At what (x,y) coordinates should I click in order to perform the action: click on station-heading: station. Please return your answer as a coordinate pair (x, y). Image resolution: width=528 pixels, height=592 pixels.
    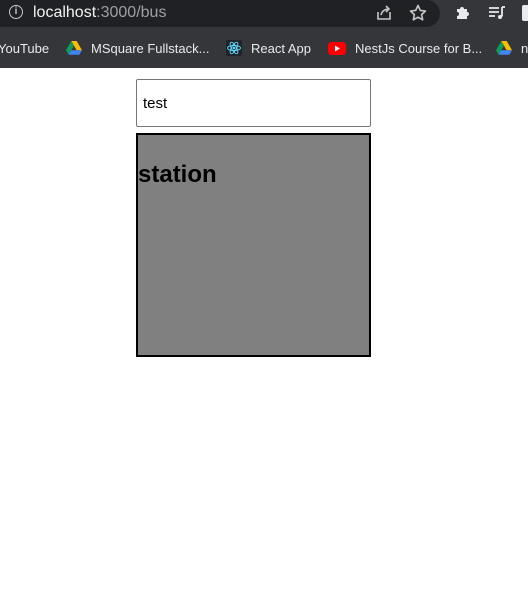
    Looking at the image, I should click on (177, 174).